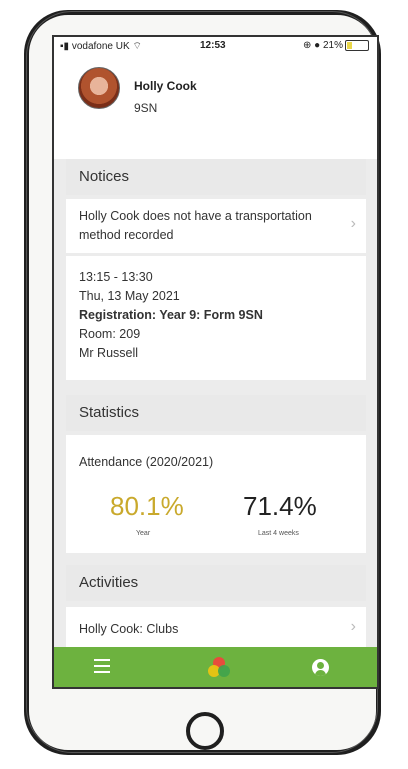 This screenshot has width=408, height=769. What do you see at coordinates (216, 413) in the screenshot?
I see `statistics-heading: Statistics` at bounding box center [216, 413].